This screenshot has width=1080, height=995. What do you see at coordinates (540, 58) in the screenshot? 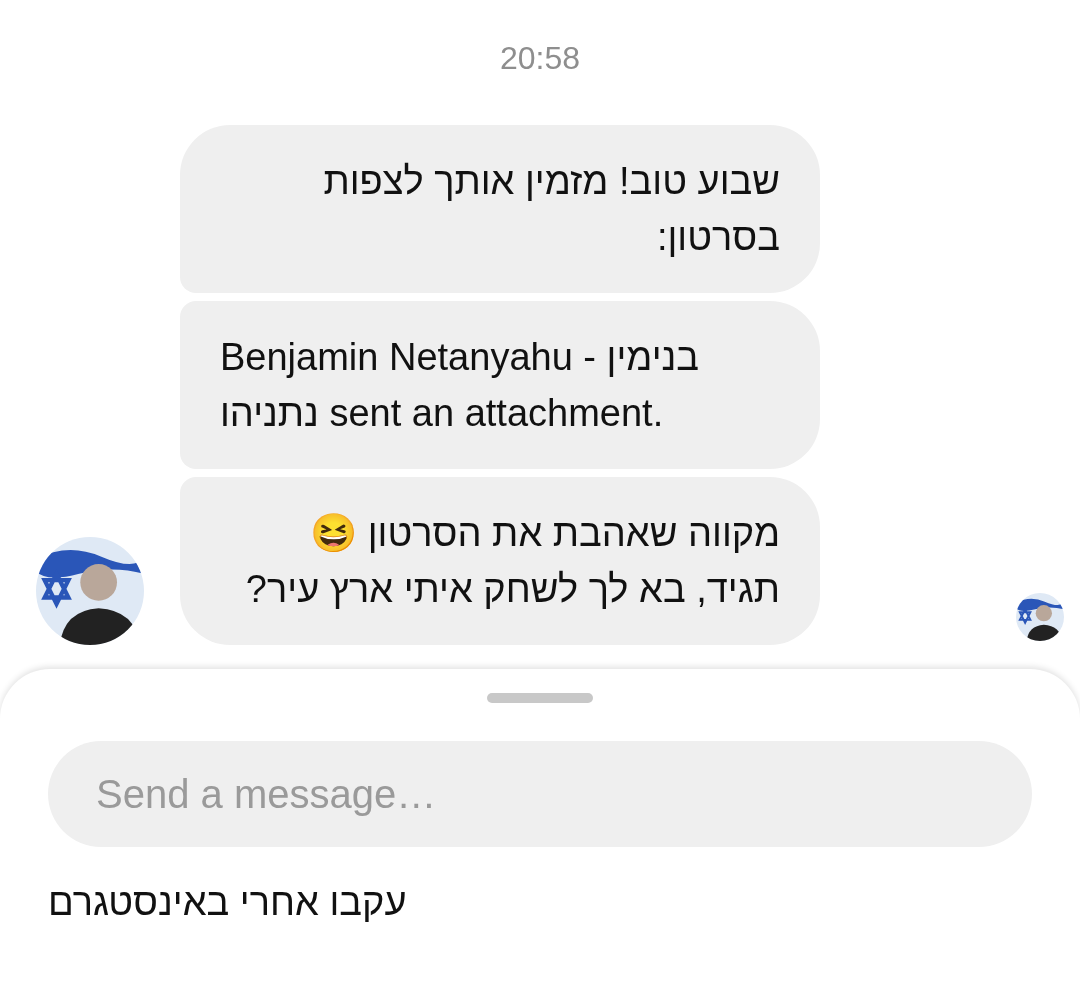
I see `timestamp: 20:58` at bounding box center [540, 58].